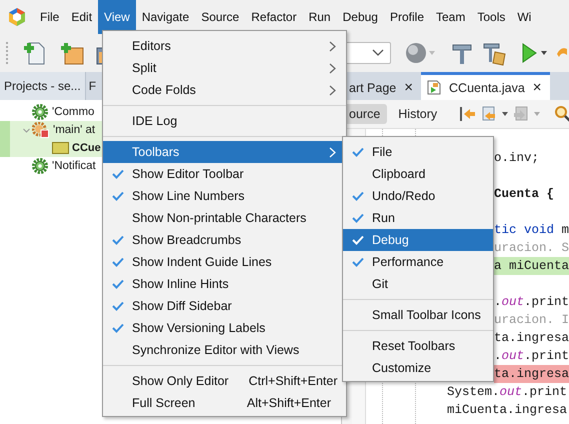  What do you see at coordinates (531, 230) in the screenshot?
I see `code-line: tic void m` at bounding box center [531, 230].